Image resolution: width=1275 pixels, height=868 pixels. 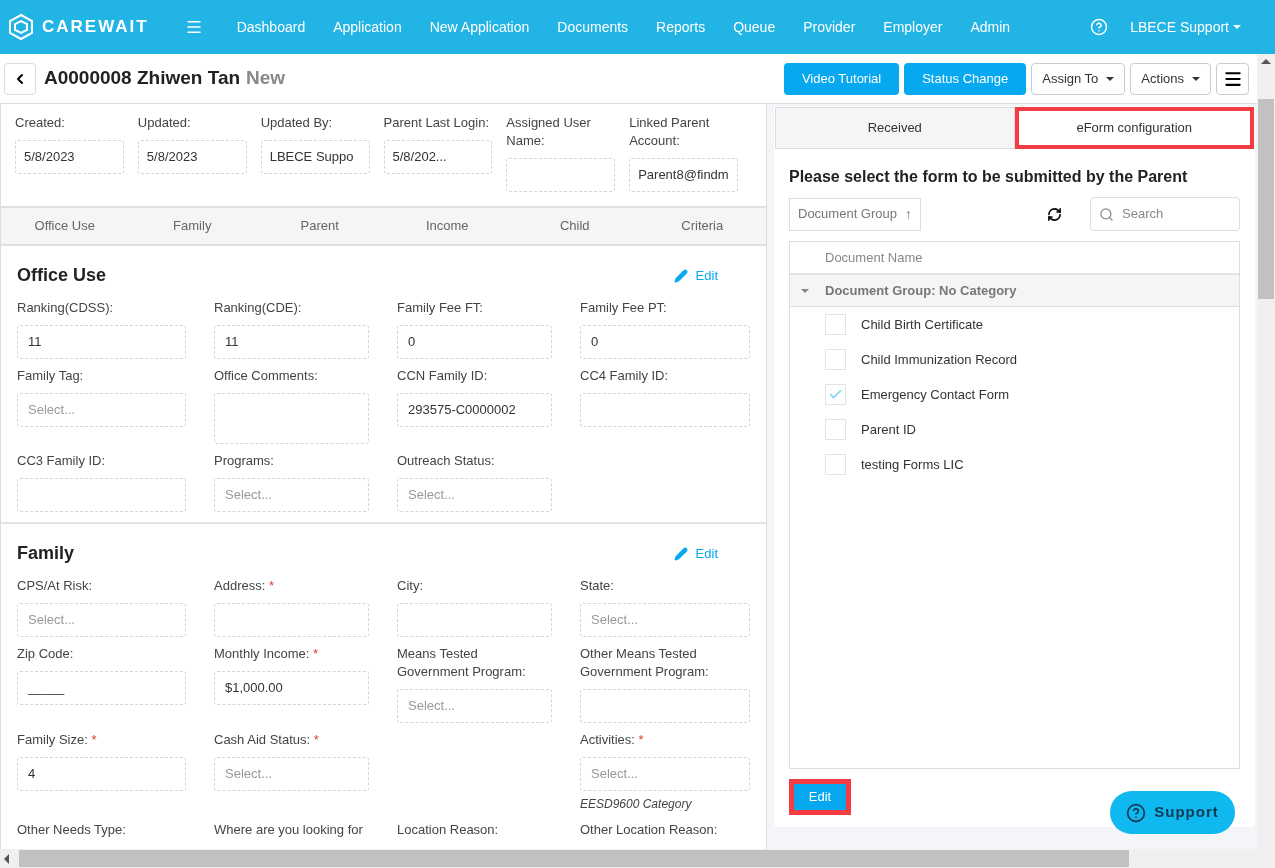 What do you see at coordinates (437, 123) in the screenshot?
I see `summary-label: Parent Last Login:` at bounding box center [437, 123].